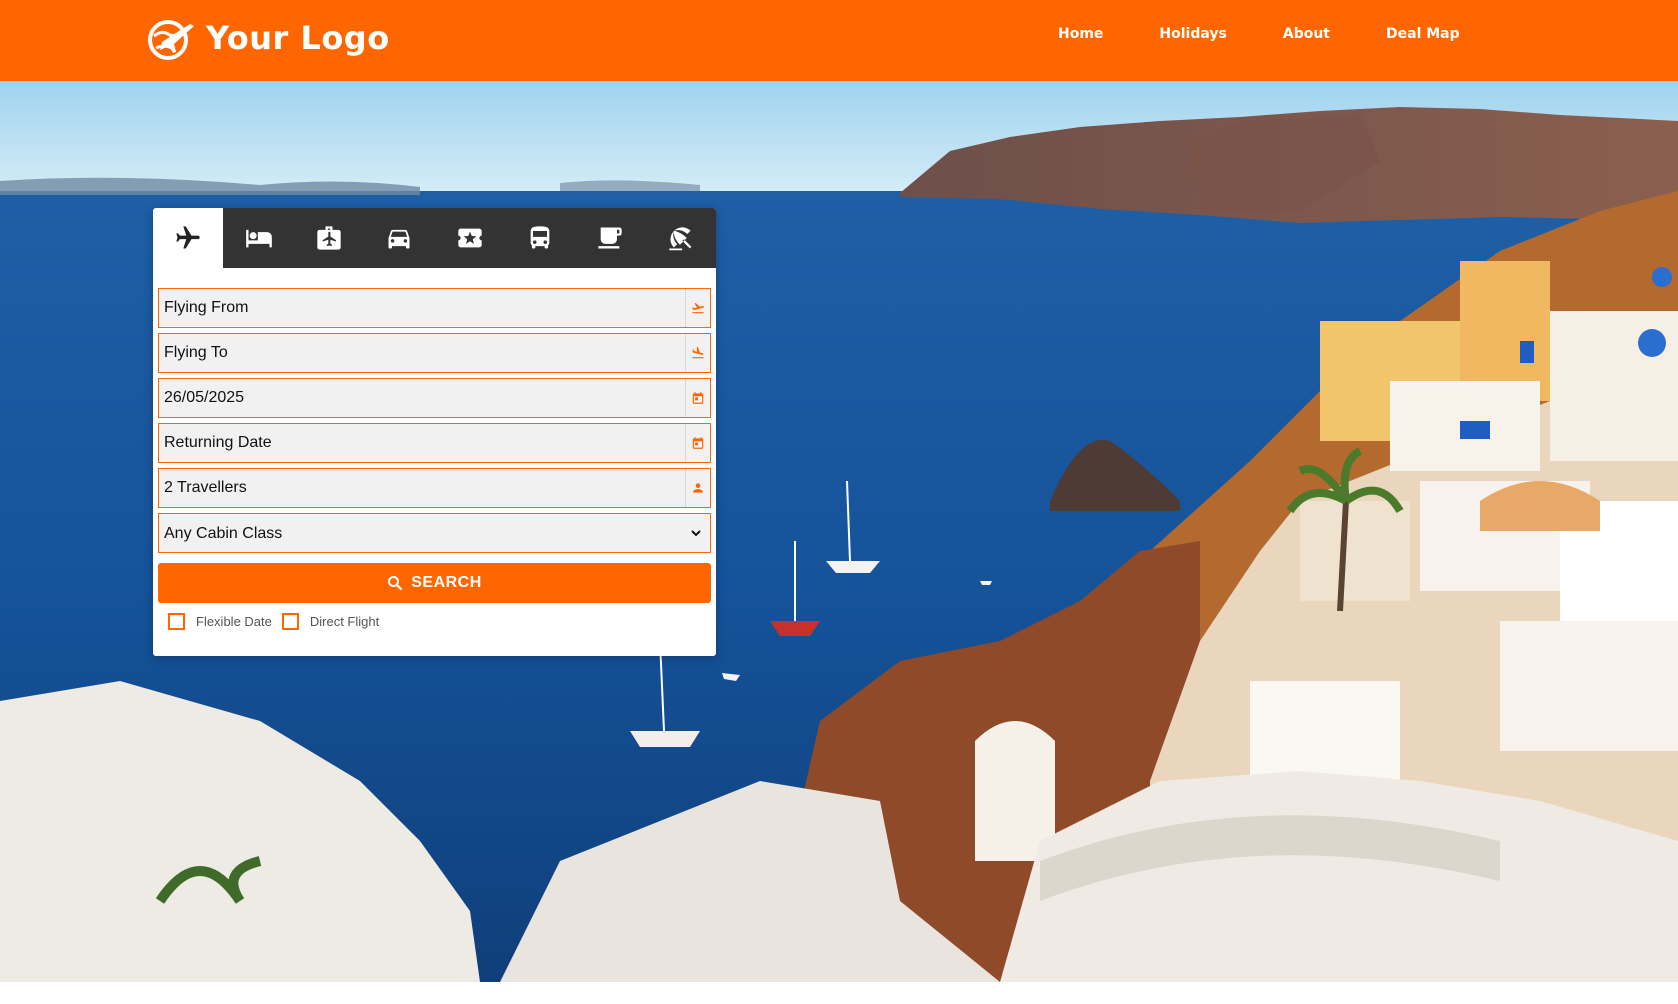 The height and width of the screenshot is (1004, 1678). What do you see at coordinates (697, 488) in the screenshot?
I see `person-icon` at bounding box center [697, 488].